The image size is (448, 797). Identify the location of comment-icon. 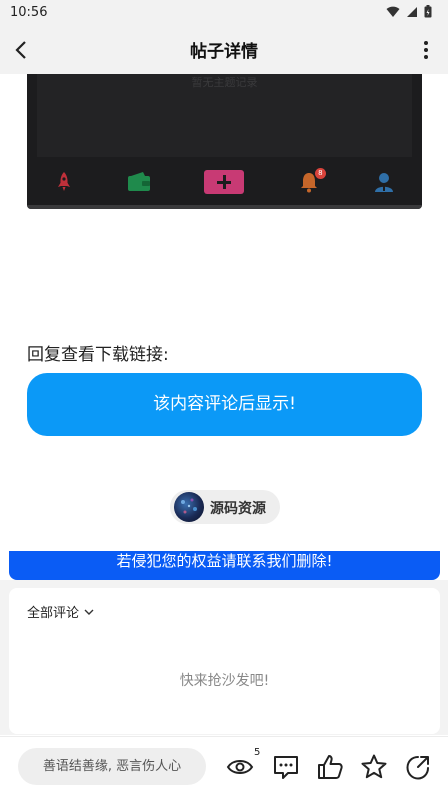
(286, 767).